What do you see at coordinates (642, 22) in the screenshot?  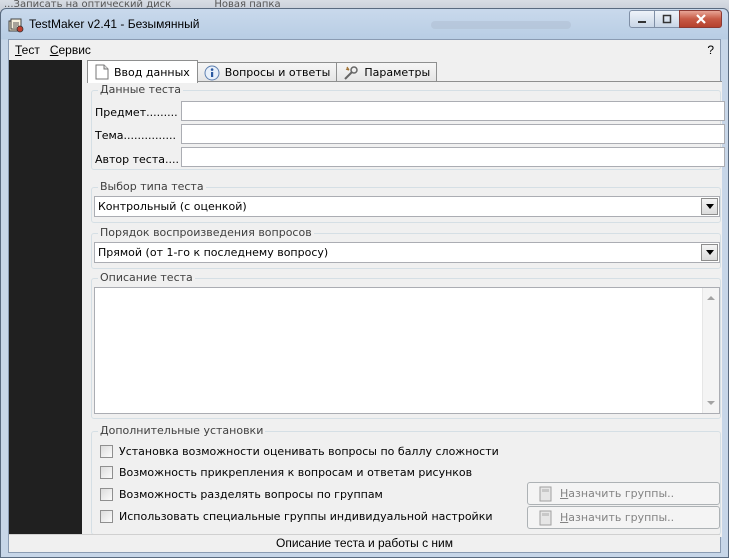 I see `minimize-icon` at bounding box center [642, 22].